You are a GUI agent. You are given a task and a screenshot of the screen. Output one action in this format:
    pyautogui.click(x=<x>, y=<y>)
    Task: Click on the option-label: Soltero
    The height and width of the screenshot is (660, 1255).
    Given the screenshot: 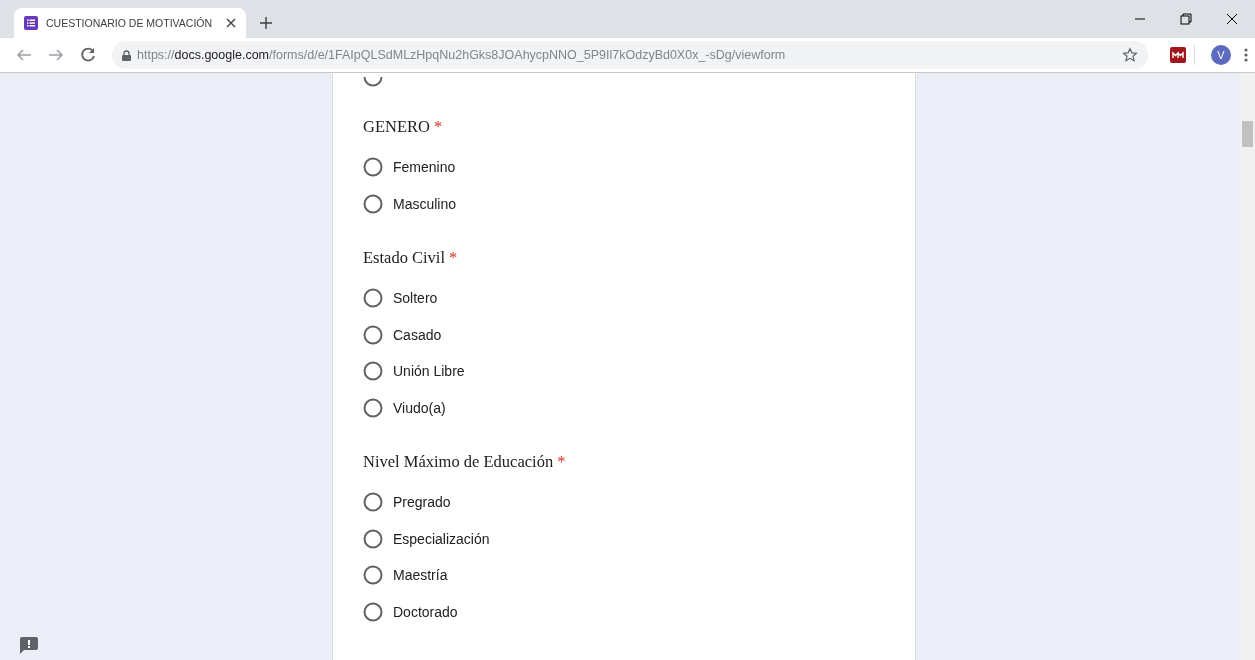 What is the action you would take?
    pyautogui.click(x=415, y=298)
    